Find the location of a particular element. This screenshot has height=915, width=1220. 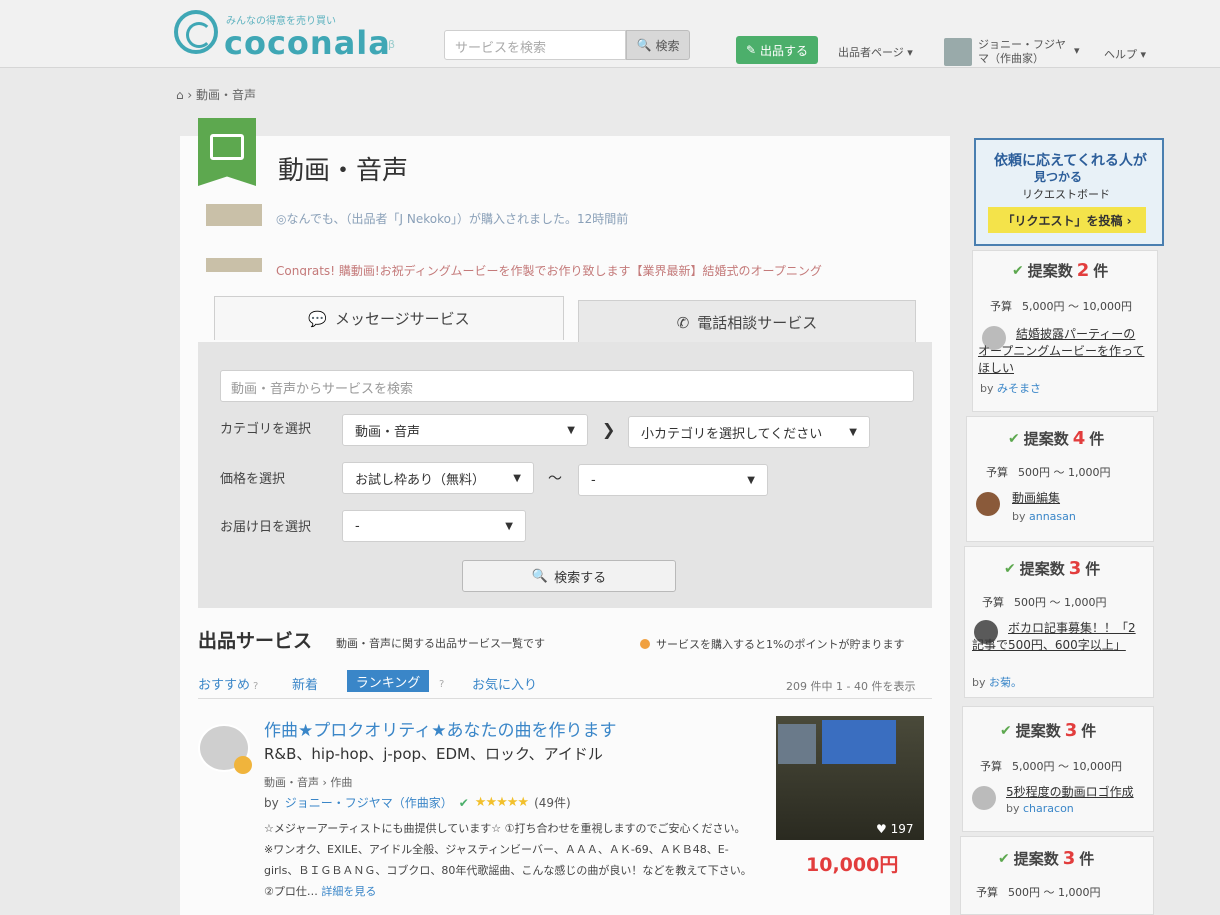

proposal-count: ✔ 提案数 4 件 is located at coordinates (1056, 438).